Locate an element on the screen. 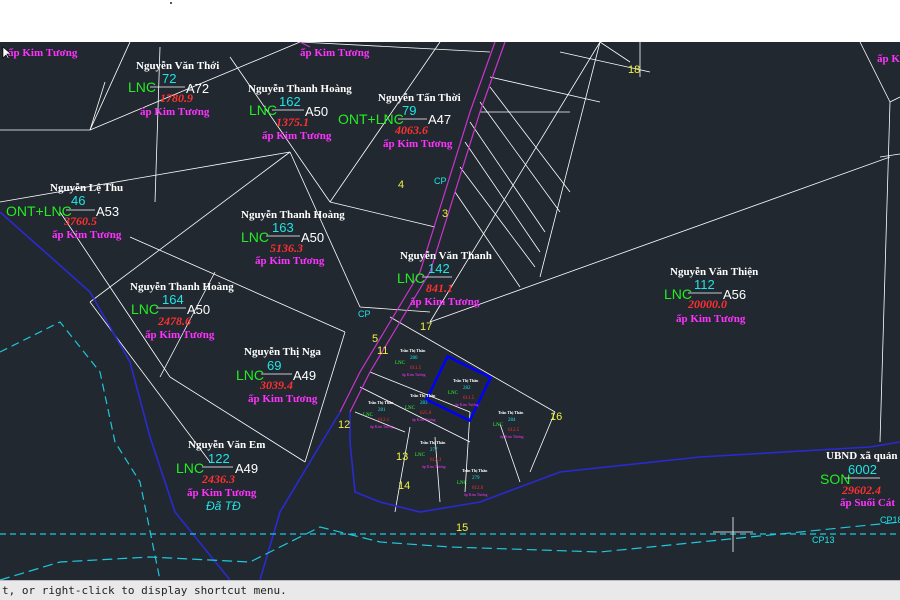 Image resolution: width=900 pixels, height=600 pixels. selected-parcel-outline is located at coordinates (458, 388).